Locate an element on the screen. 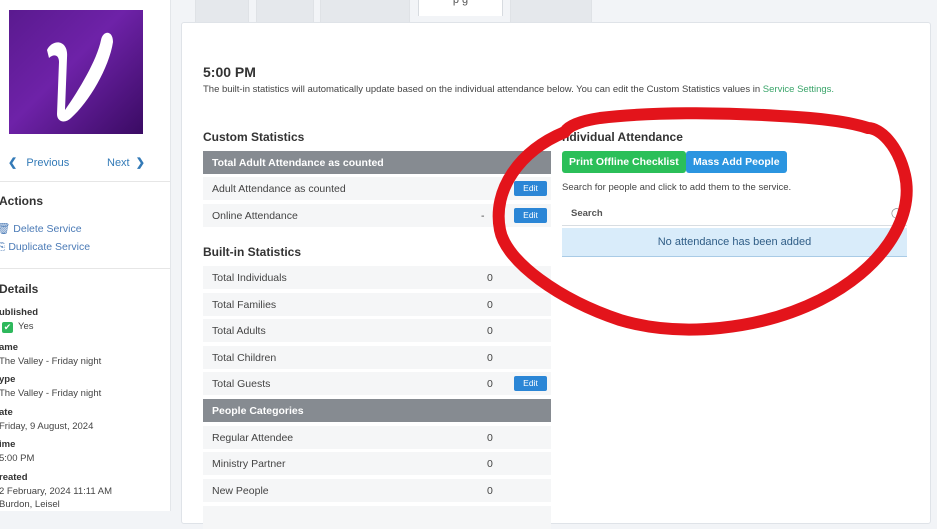  service-settings-link: Service Settings. is located at coordinates (798, 89).